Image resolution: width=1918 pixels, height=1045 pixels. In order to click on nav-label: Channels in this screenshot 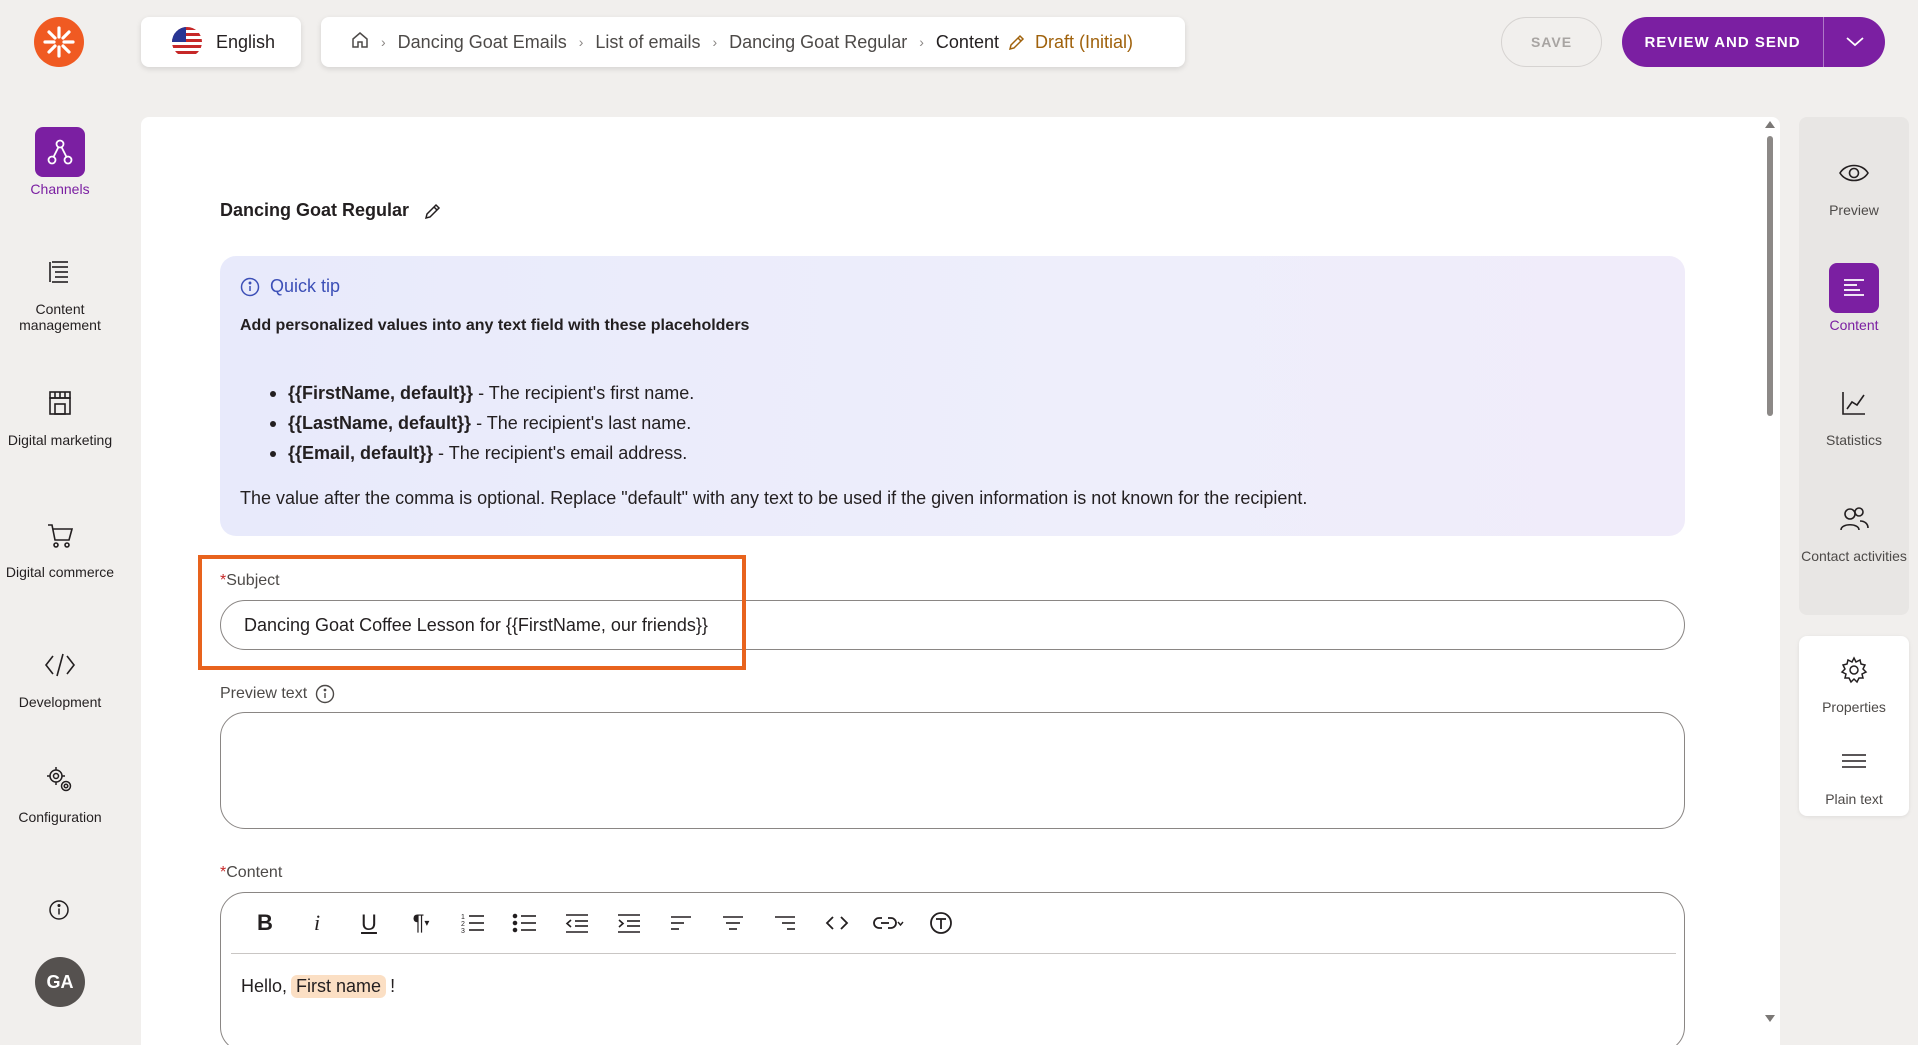, I will do `click(60, 189)`.